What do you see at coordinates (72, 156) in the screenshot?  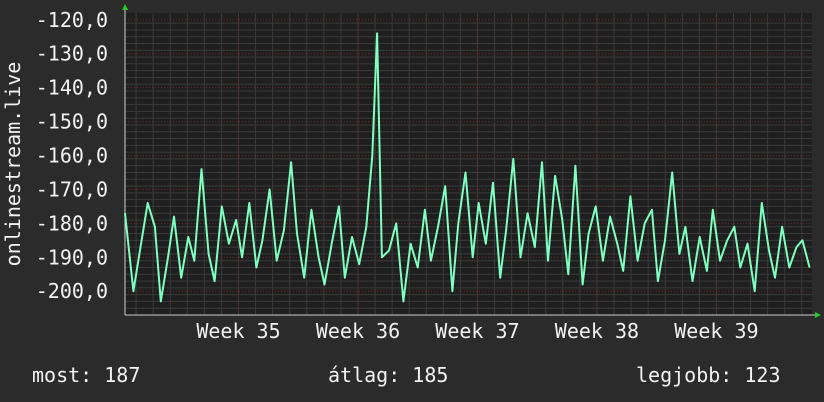 I see `y-tick-label: -160,0` at bounding box center [72, 156].